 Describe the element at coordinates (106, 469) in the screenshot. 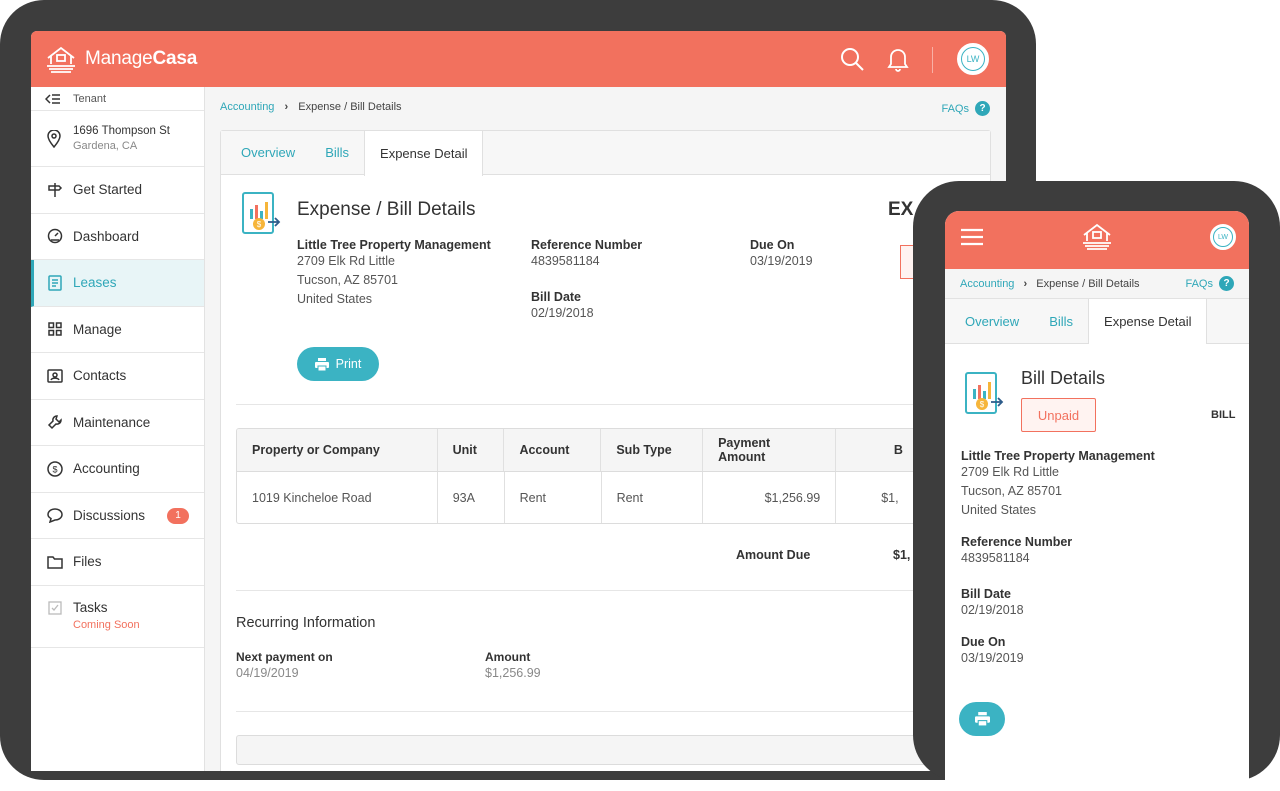

I see `sidebar-item-label: Accounting` at that location.